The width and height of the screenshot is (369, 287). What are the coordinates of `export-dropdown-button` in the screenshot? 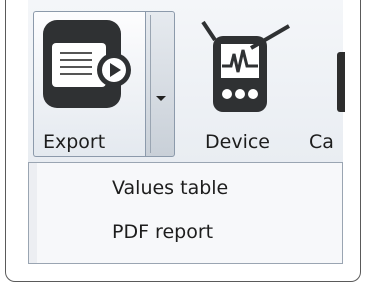 It's located at (160, 84).